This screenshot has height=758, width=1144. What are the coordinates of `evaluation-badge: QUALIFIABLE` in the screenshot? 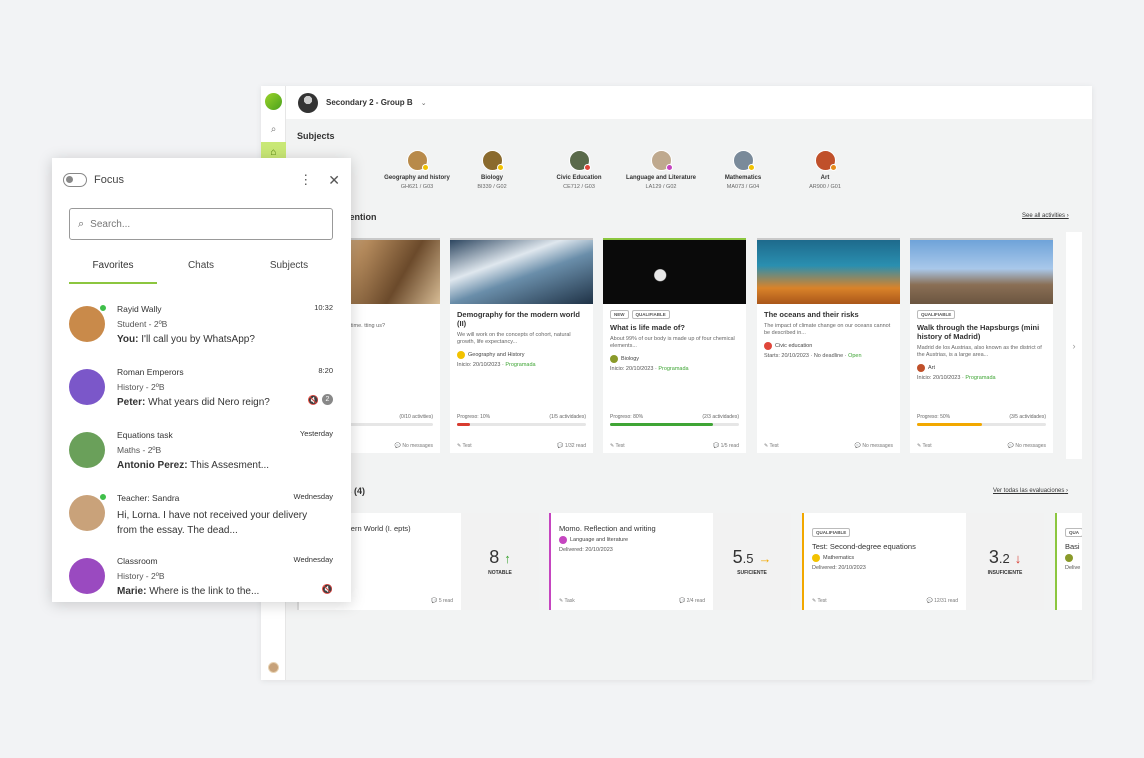 It's located at (831, 532).